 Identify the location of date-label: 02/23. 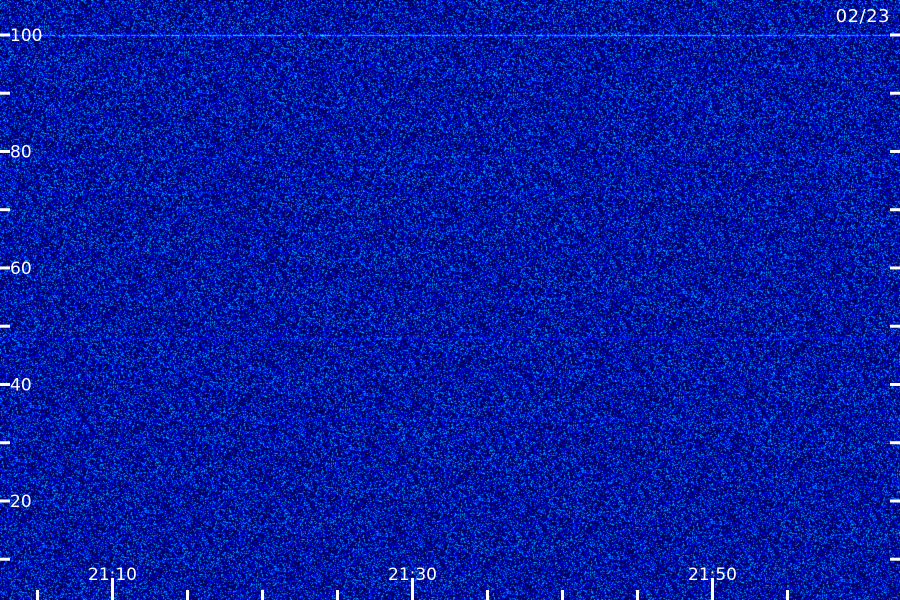
(862, 16).